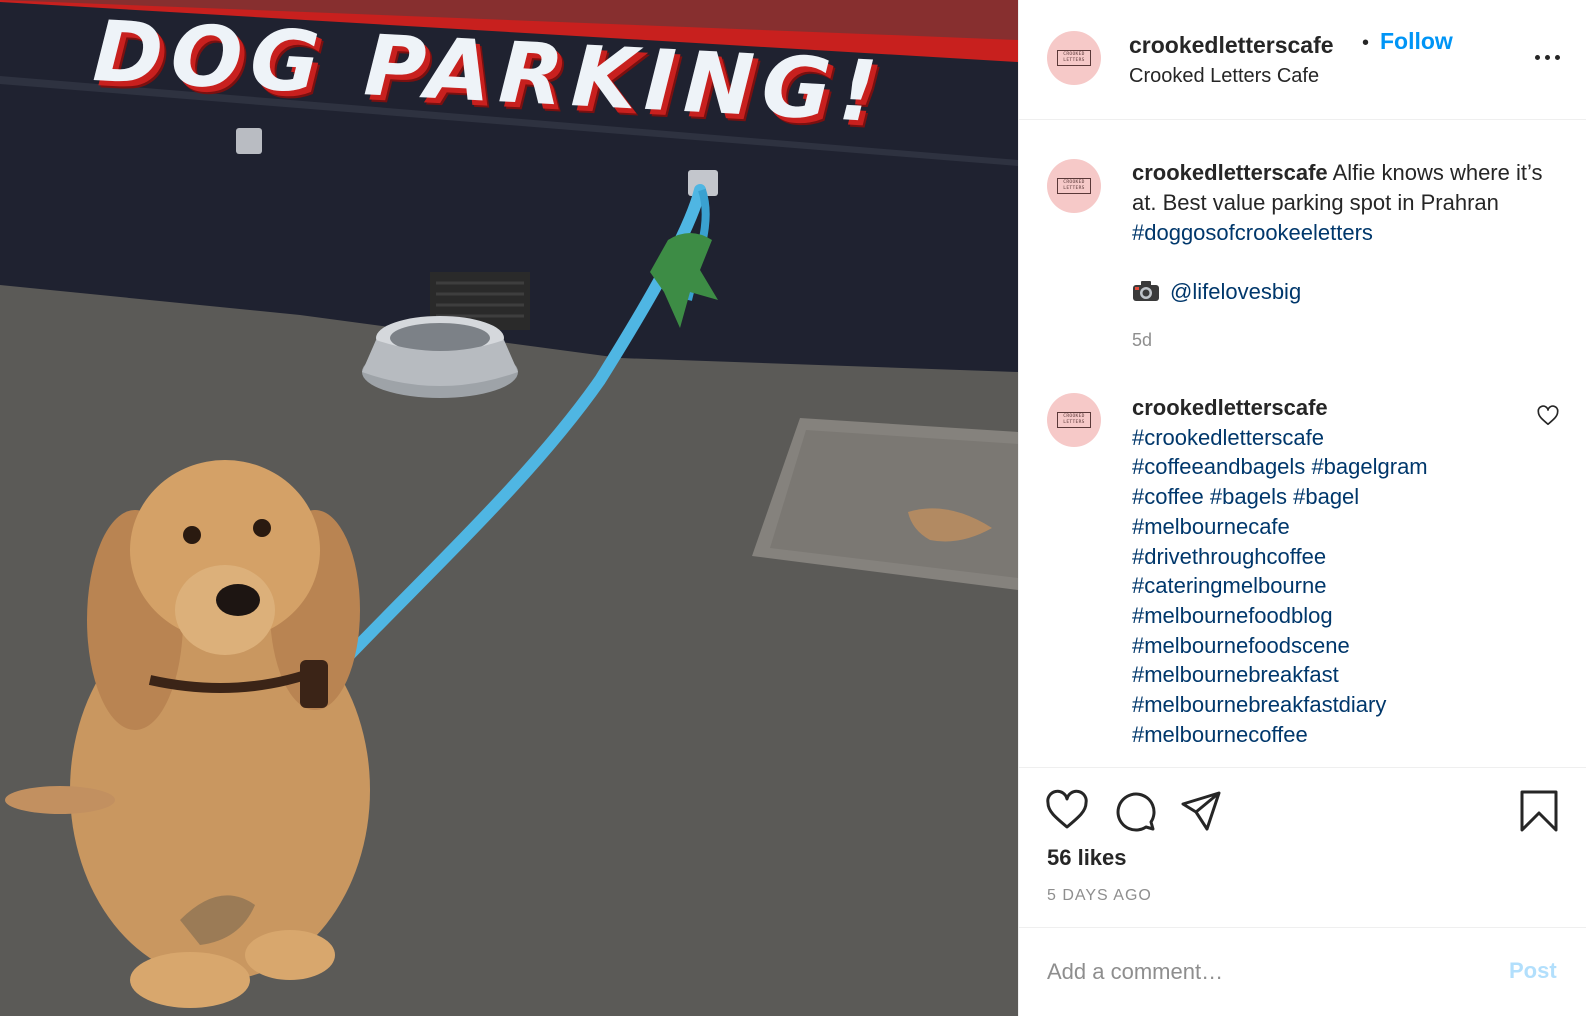  What do you see at coordinates (1369, 466) in the screenshot?
I see `hashtag-link: #bagelgram` at bounding box center [1369, 466].